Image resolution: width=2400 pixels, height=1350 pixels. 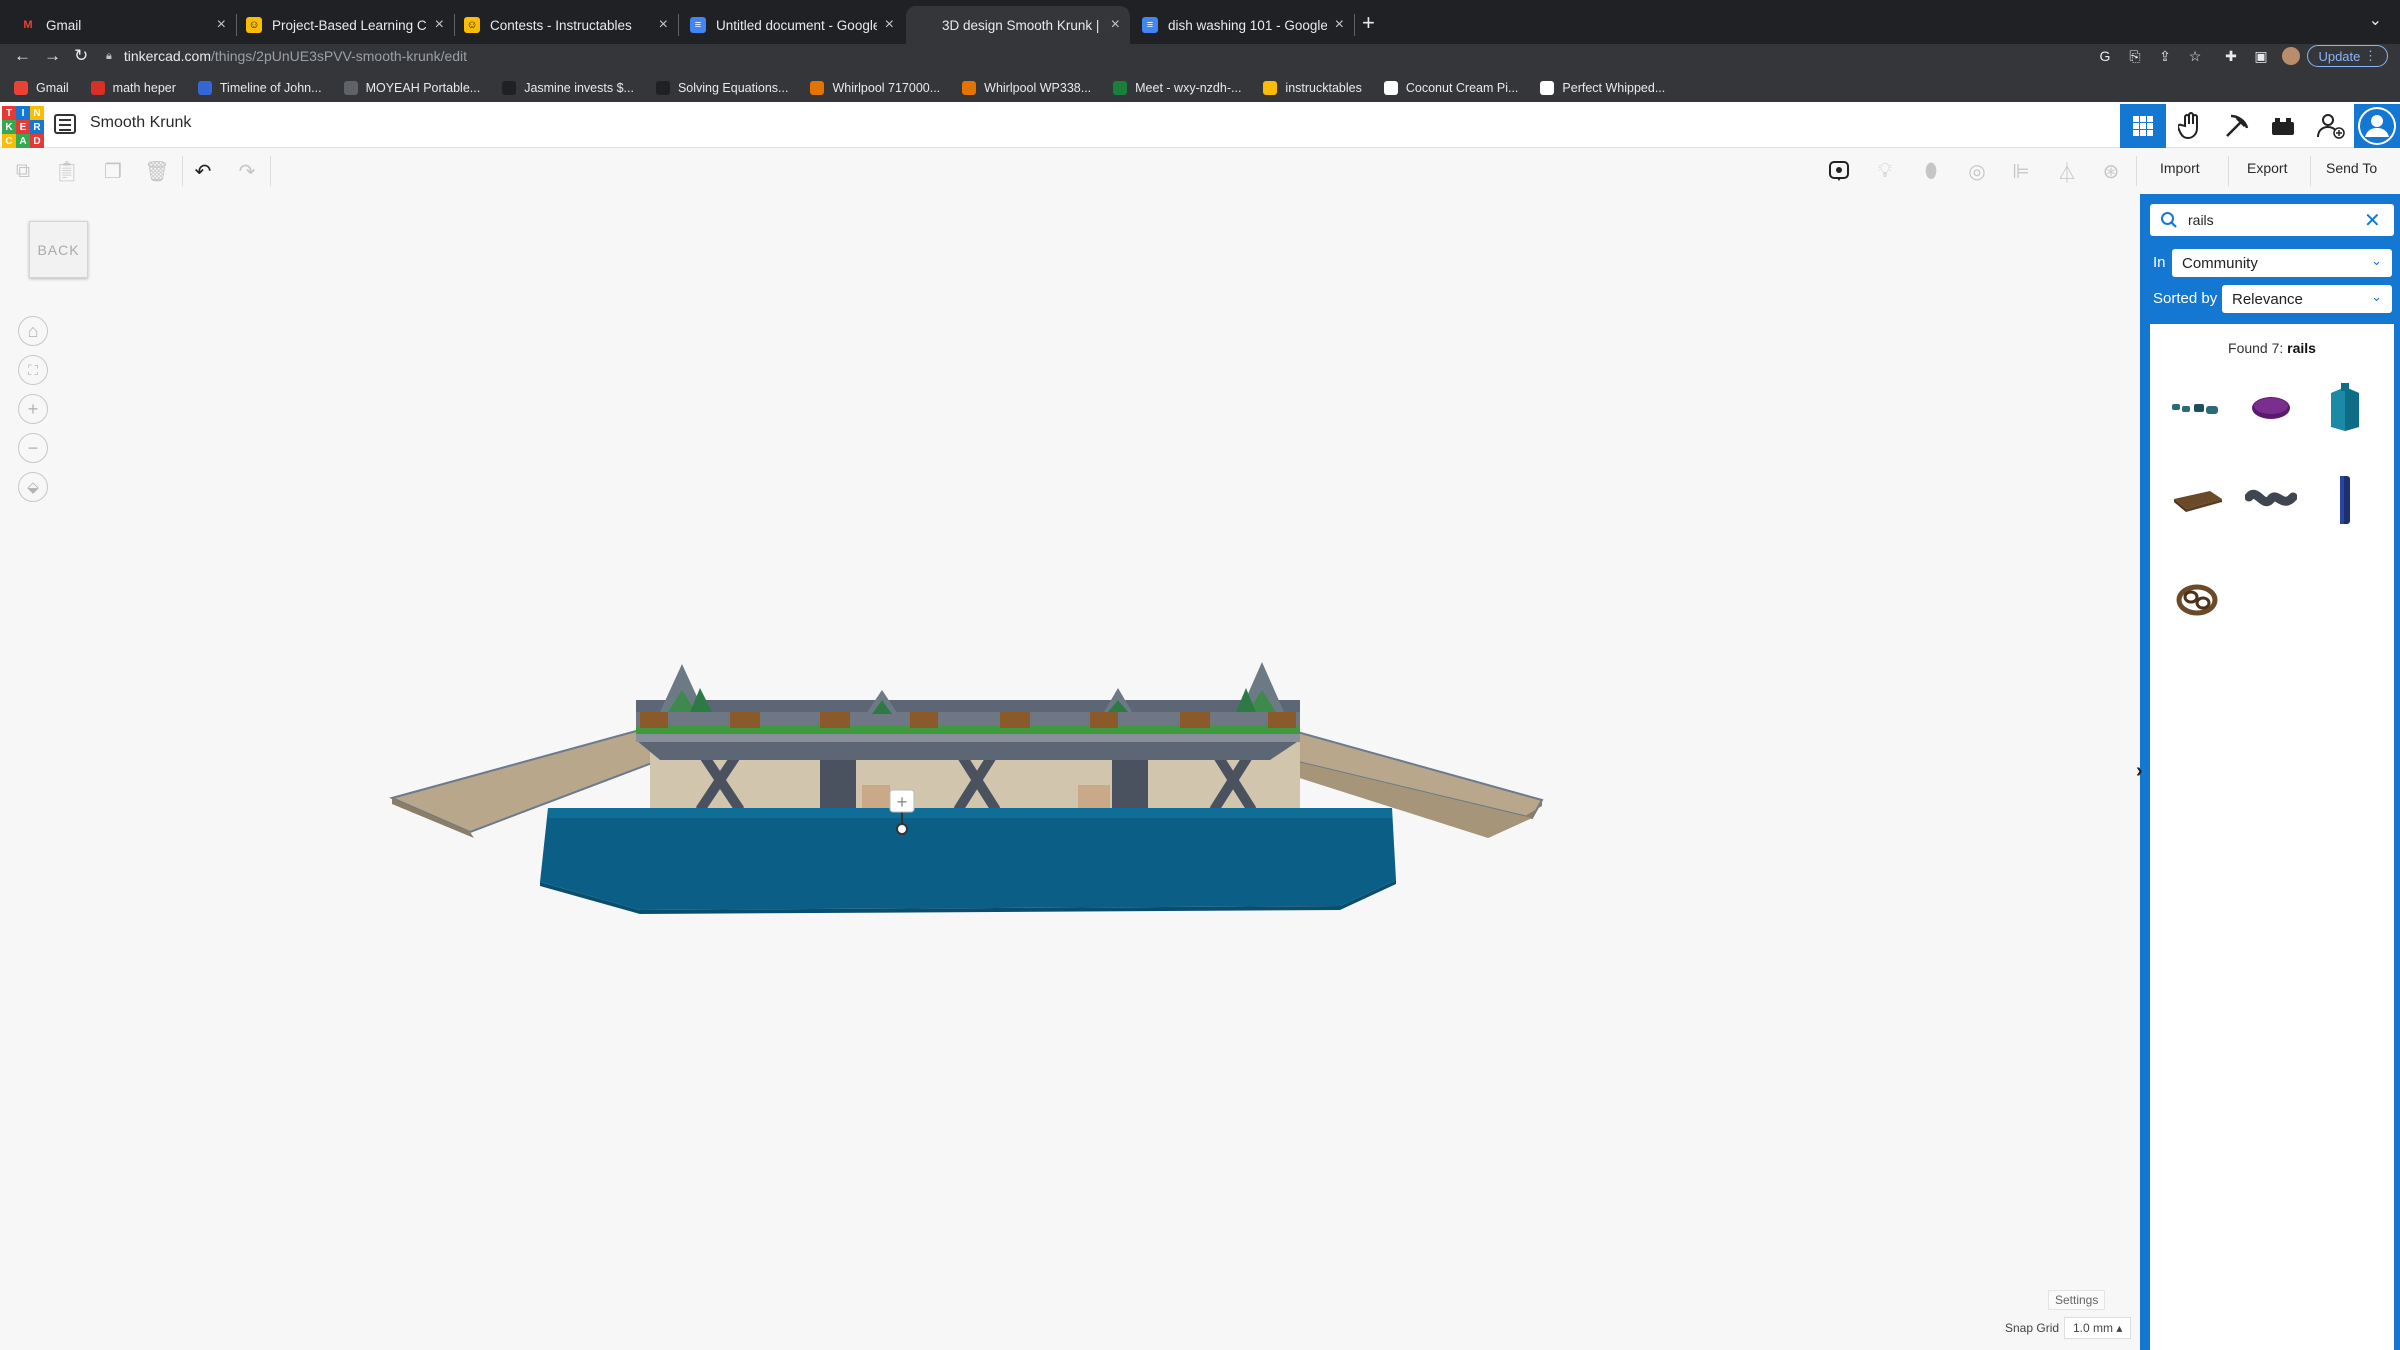 I want to click on new-tab-button: +, so click(x=1368, y=23).